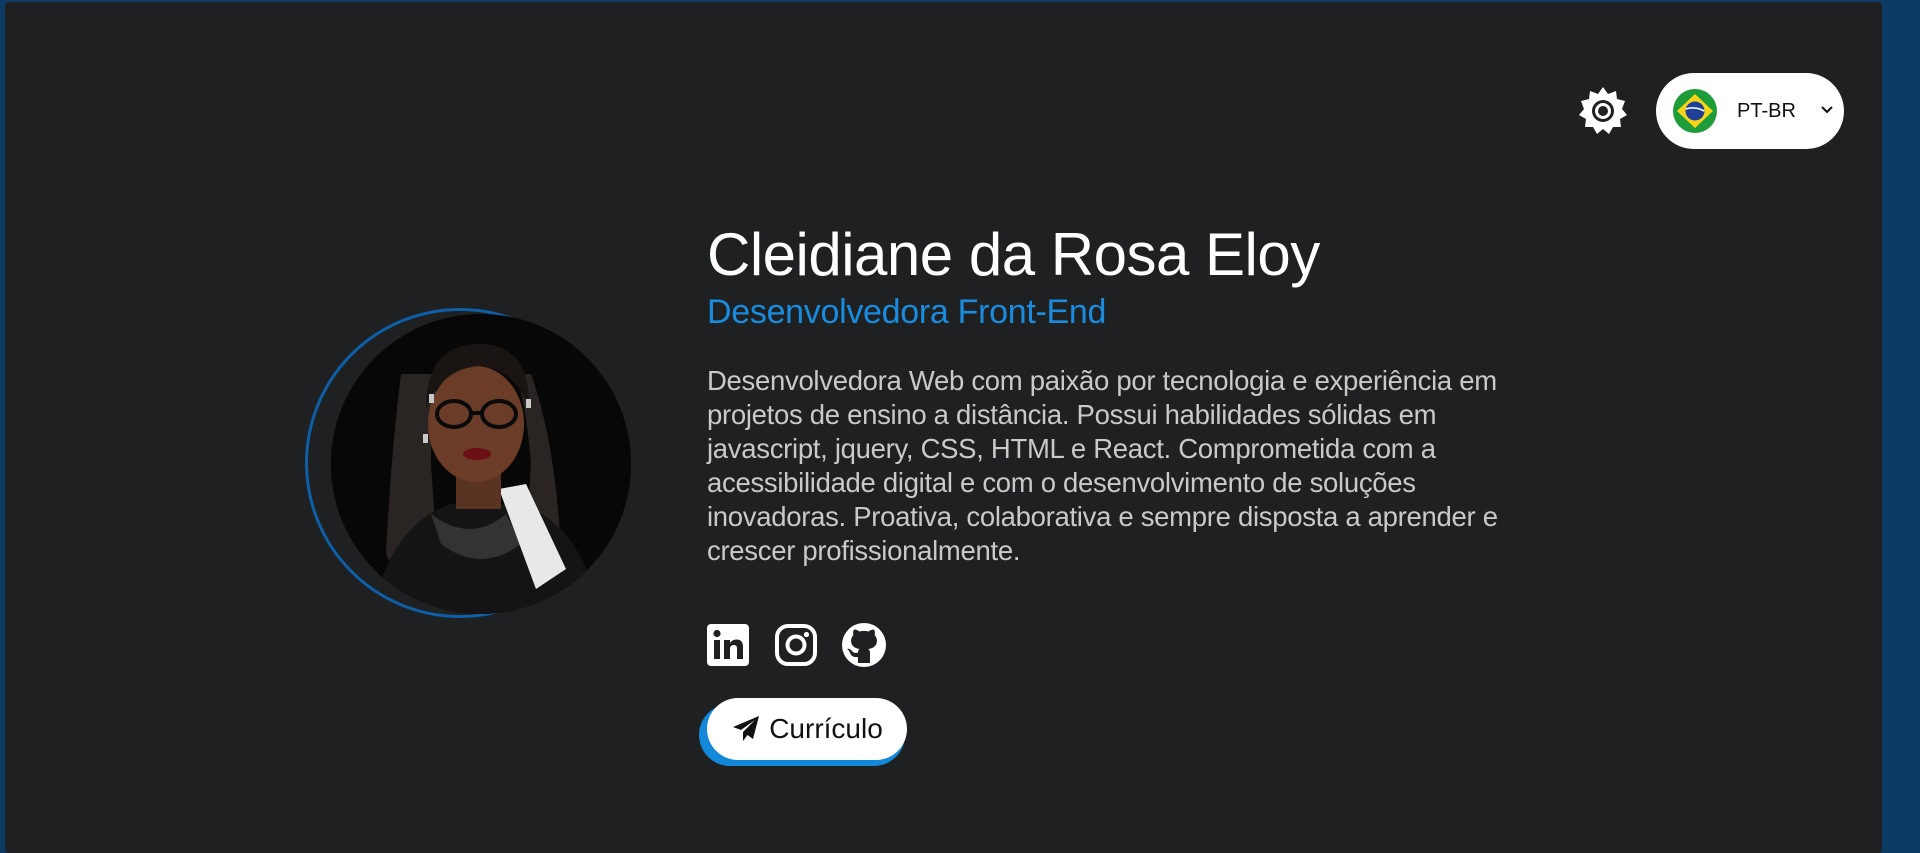  What do you see at coordinates (907, 312) in the screenshot?
I see `profile-role: Desenvolvedora Front-End` at bounding box center [907, 312].